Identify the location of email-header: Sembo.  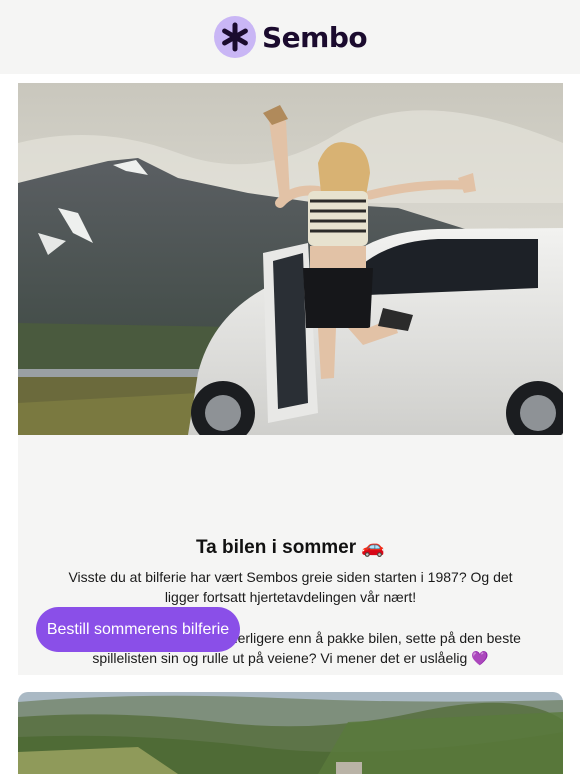
(290, 37).